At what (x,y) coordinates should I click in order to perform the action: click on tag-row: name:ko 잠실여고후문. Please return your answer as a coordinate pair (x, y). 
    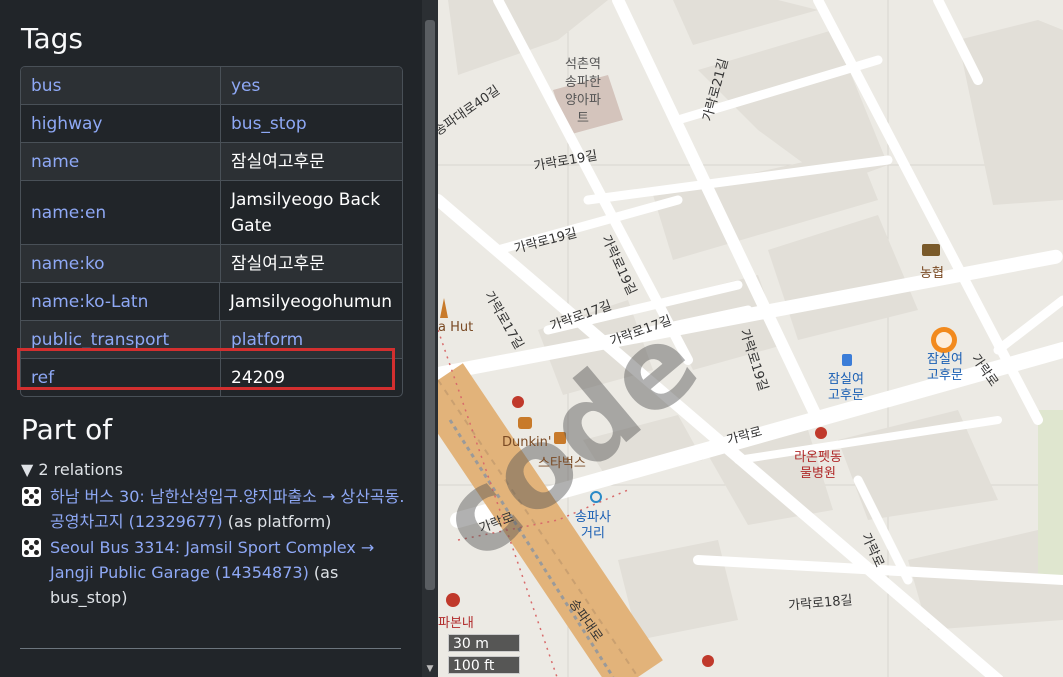
    Looking at the image, I should click on (211, 264).